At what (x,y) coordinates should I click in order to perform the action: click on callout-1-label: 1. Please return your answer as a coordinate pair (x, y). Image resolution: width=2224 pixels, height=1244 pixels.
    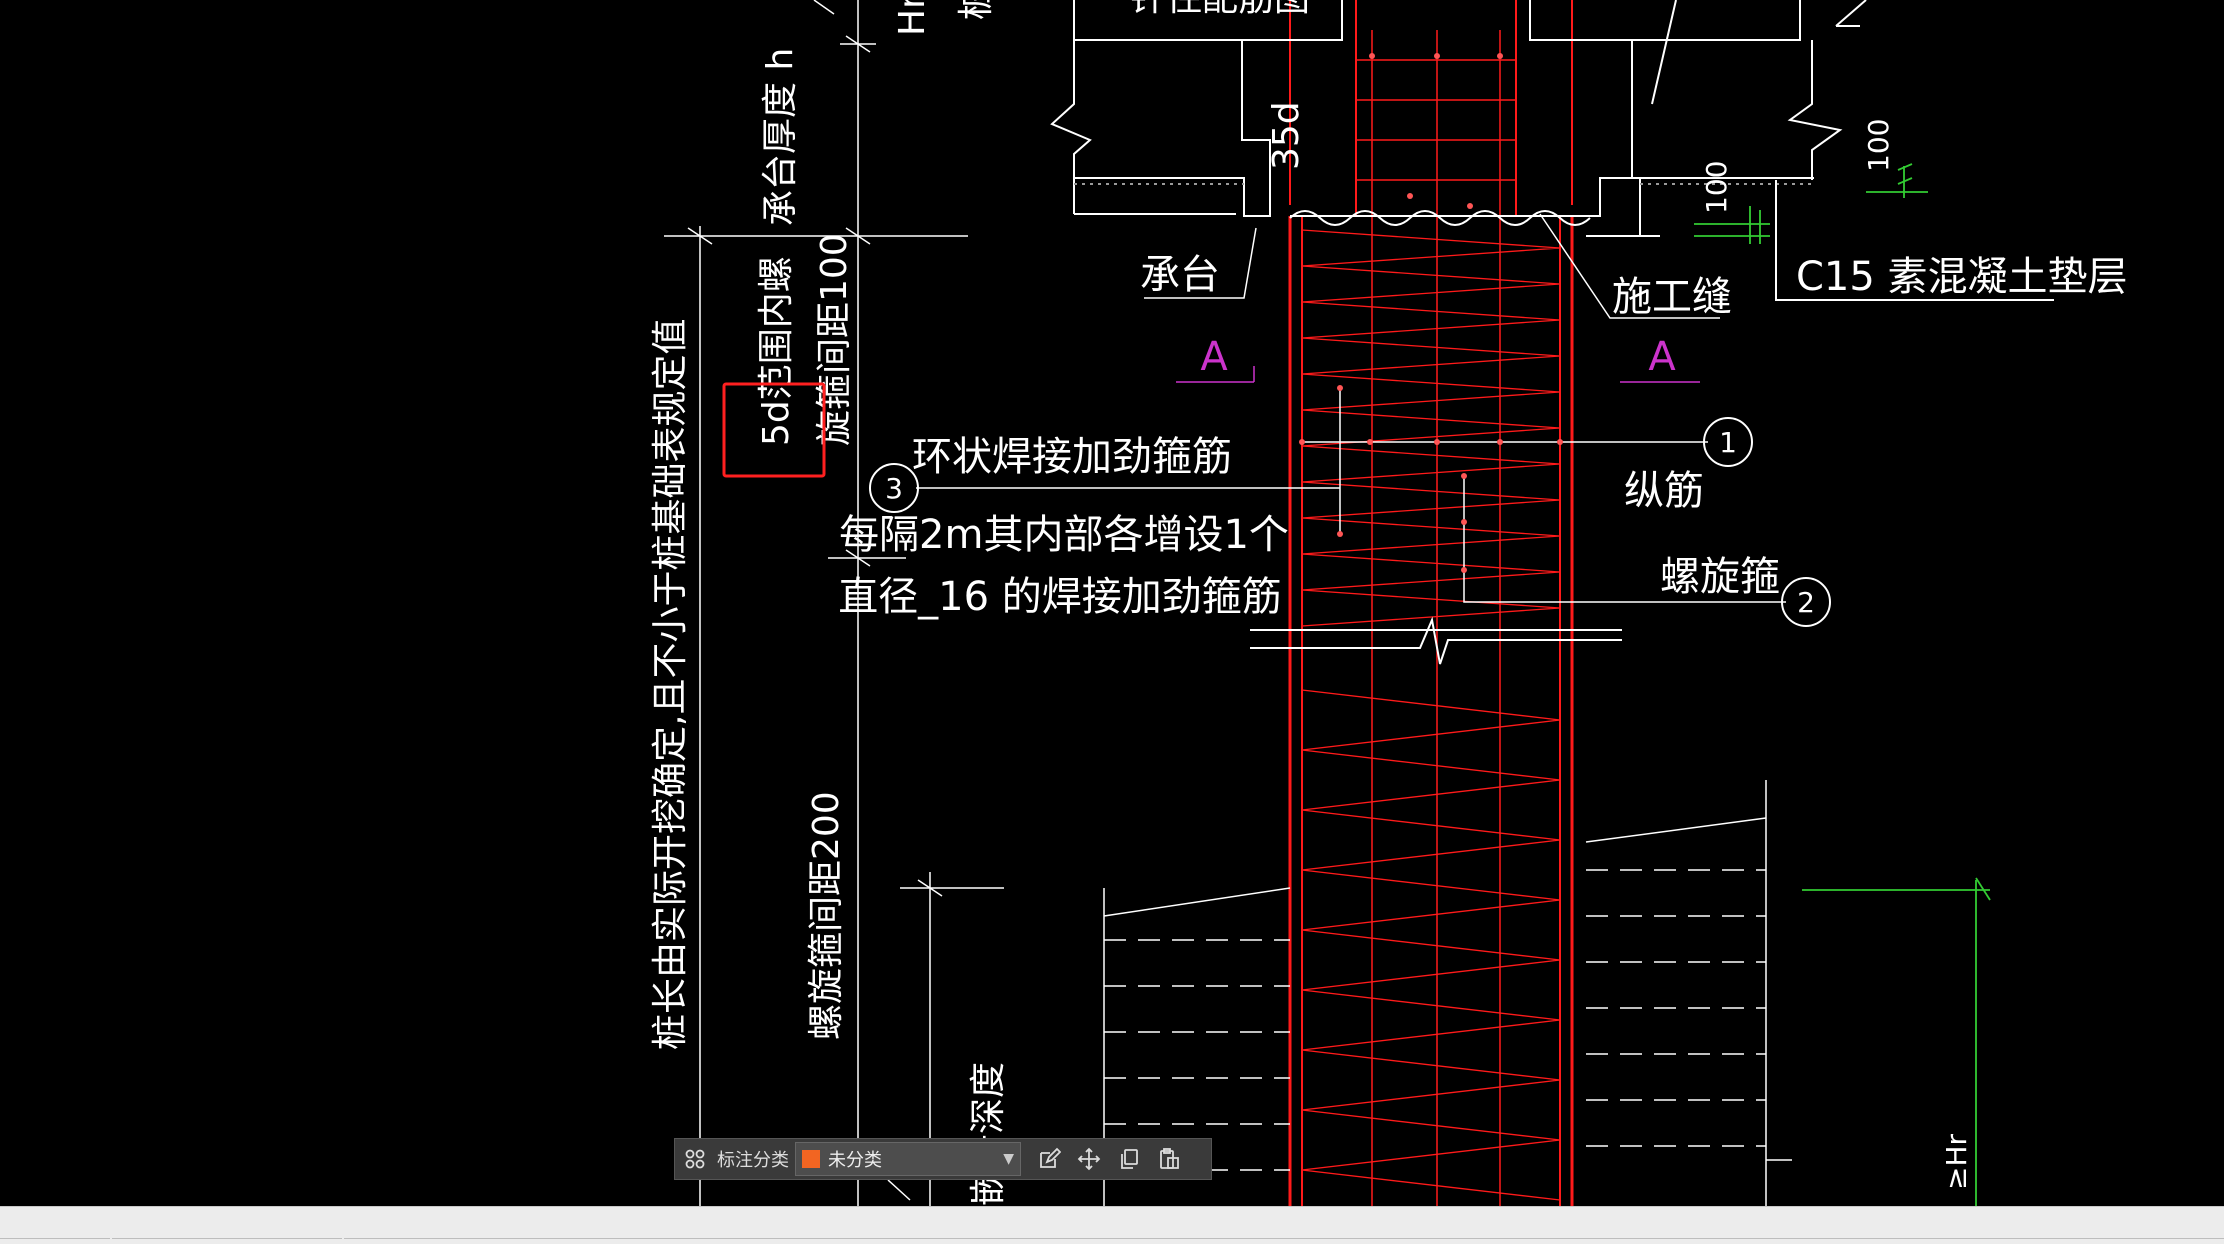
    Looking at the image, I should click on (1728, 442).